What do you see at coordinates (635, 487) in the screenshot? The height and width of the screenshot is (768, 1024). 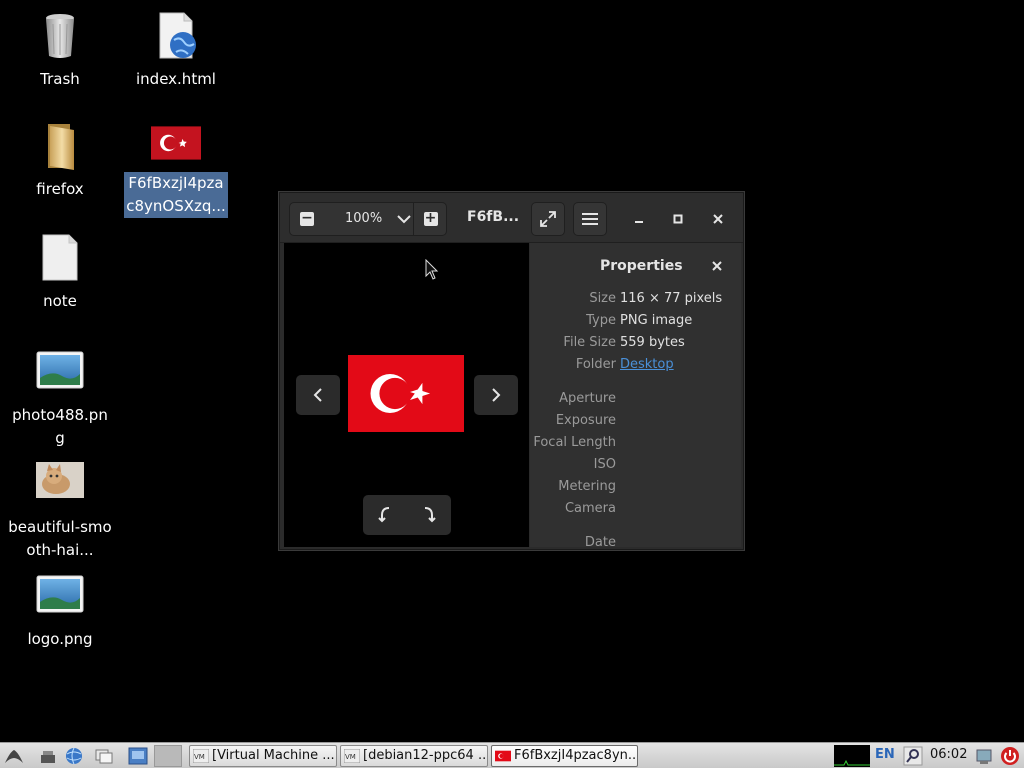 I see `property-row-metering: Metering` at bounding box center [635, 487].